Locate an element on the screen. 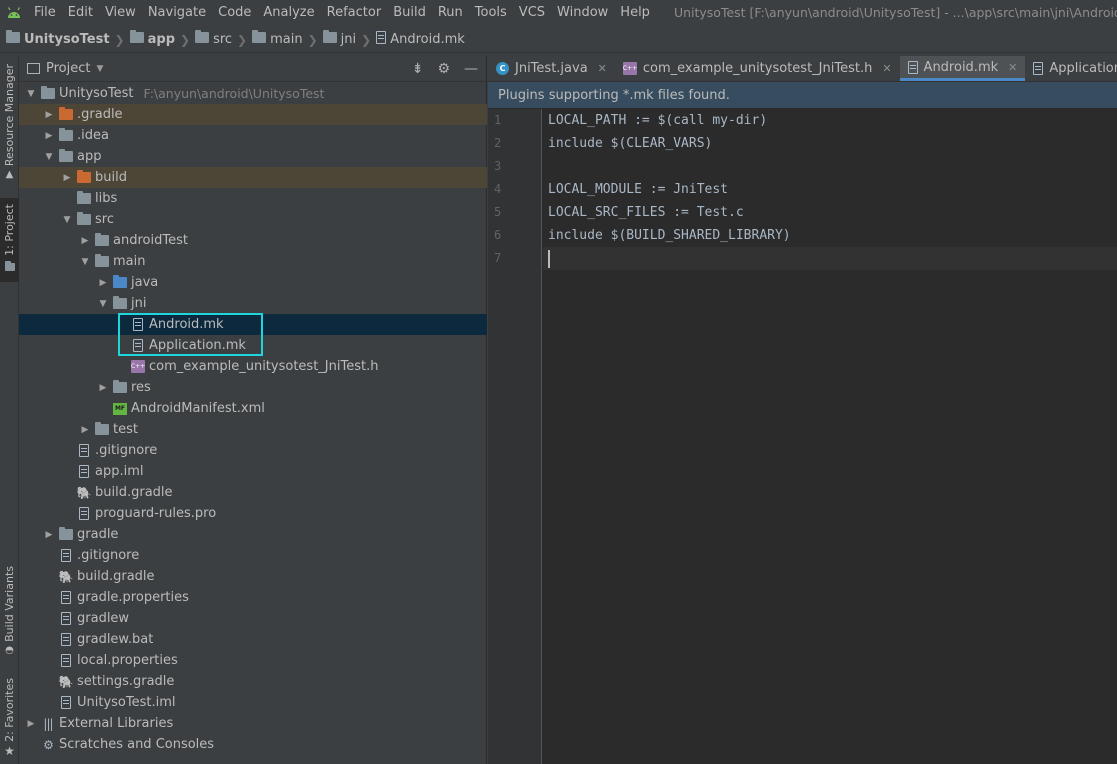 This screenshot has height=764, width=1117. breadcrumb-main: main is located at coordinates (277, 38).